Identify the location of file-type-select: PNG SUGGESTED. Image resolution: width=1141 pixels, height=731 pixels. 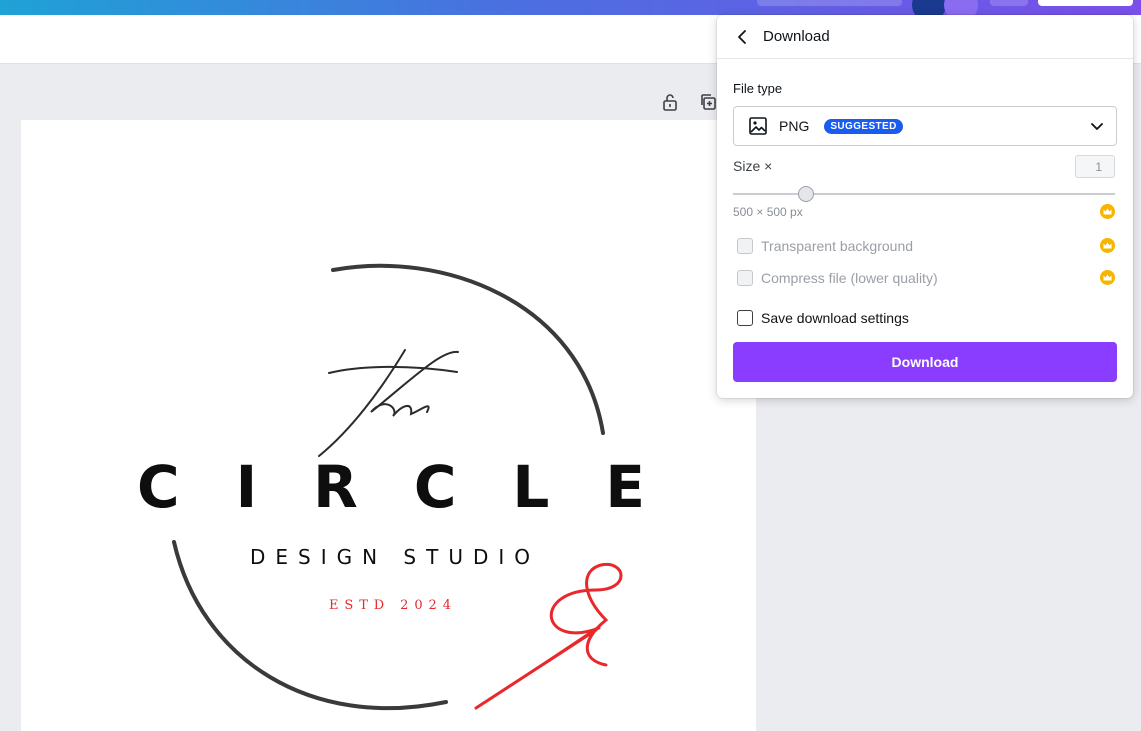
(925, 126).